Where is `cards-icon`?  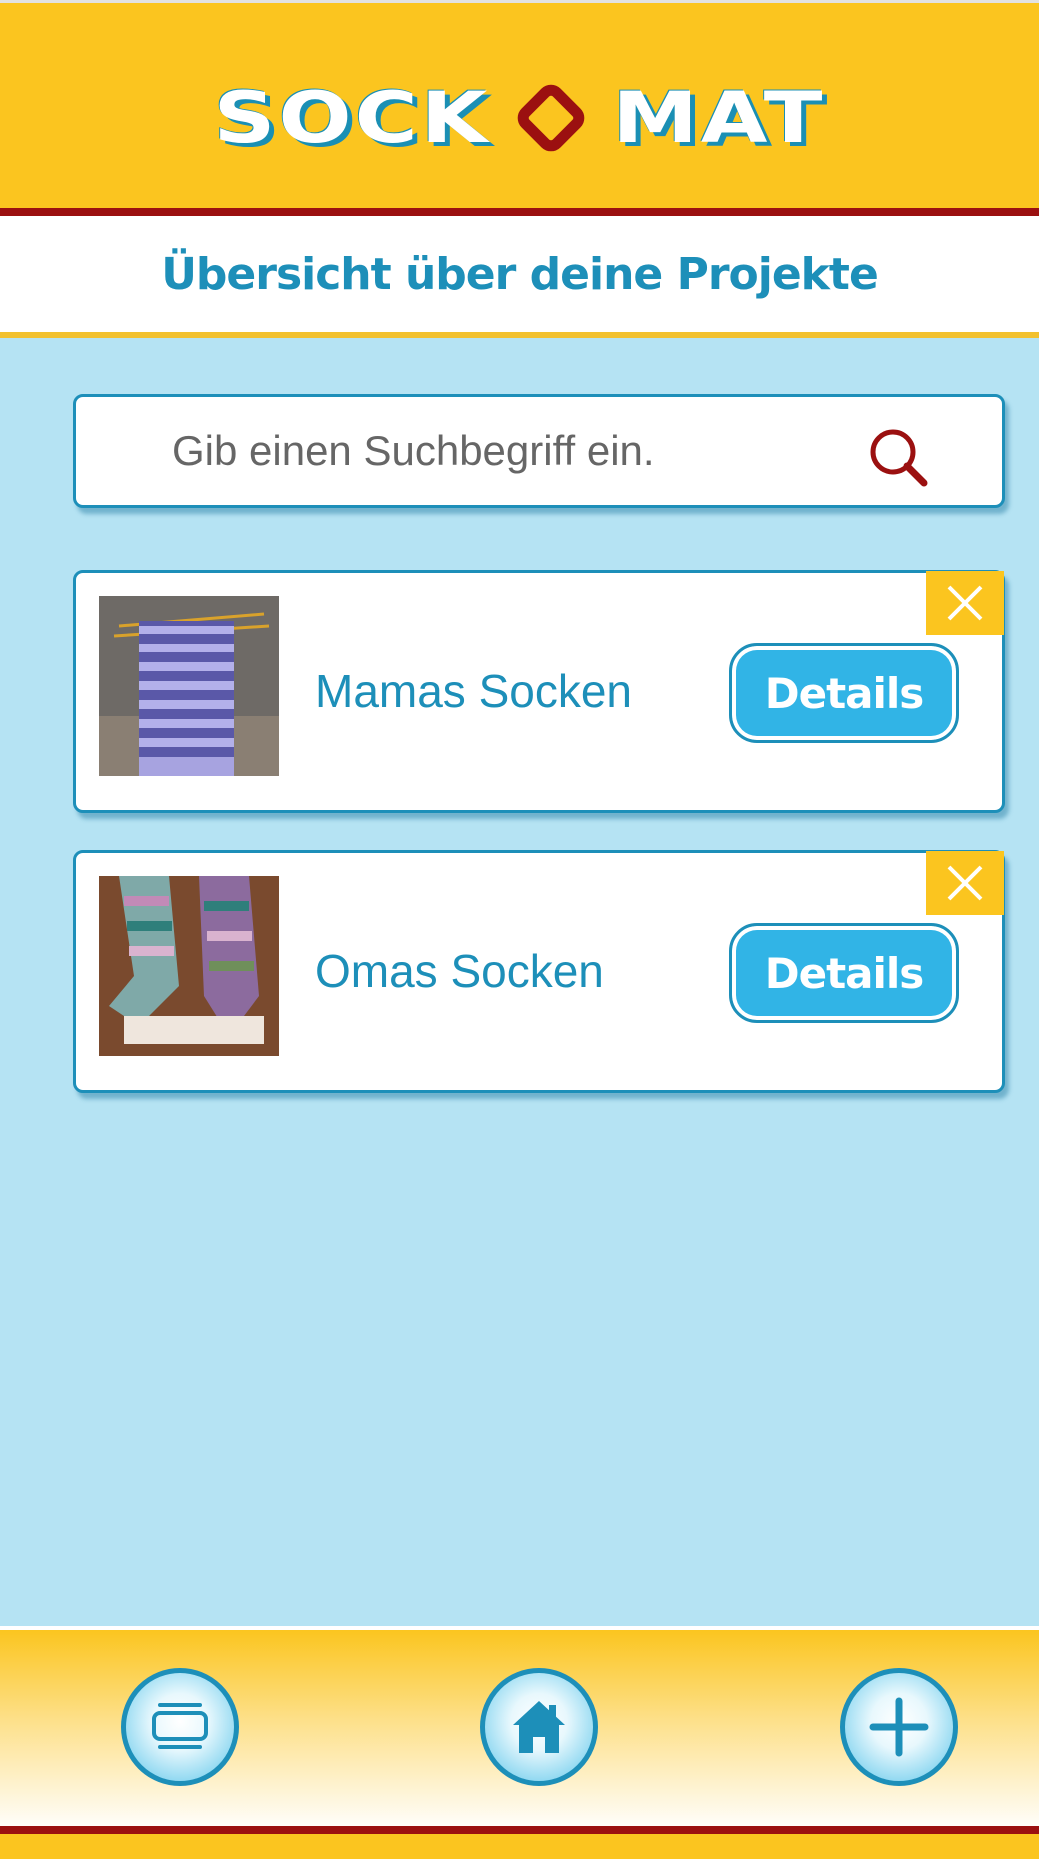 cards-icon is located at coordinates (180, 1726).